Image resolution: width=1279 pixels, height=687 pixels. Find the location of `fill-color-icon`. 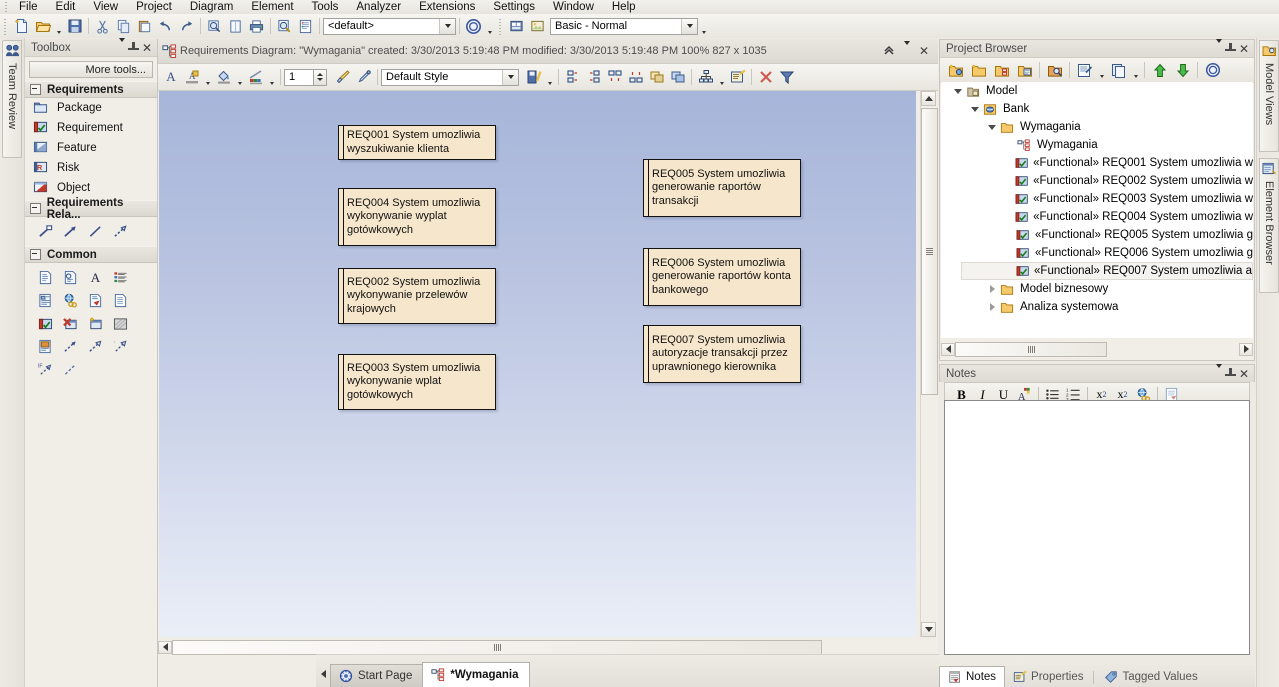

fill-color-icon is located at coordinates (223, 77).